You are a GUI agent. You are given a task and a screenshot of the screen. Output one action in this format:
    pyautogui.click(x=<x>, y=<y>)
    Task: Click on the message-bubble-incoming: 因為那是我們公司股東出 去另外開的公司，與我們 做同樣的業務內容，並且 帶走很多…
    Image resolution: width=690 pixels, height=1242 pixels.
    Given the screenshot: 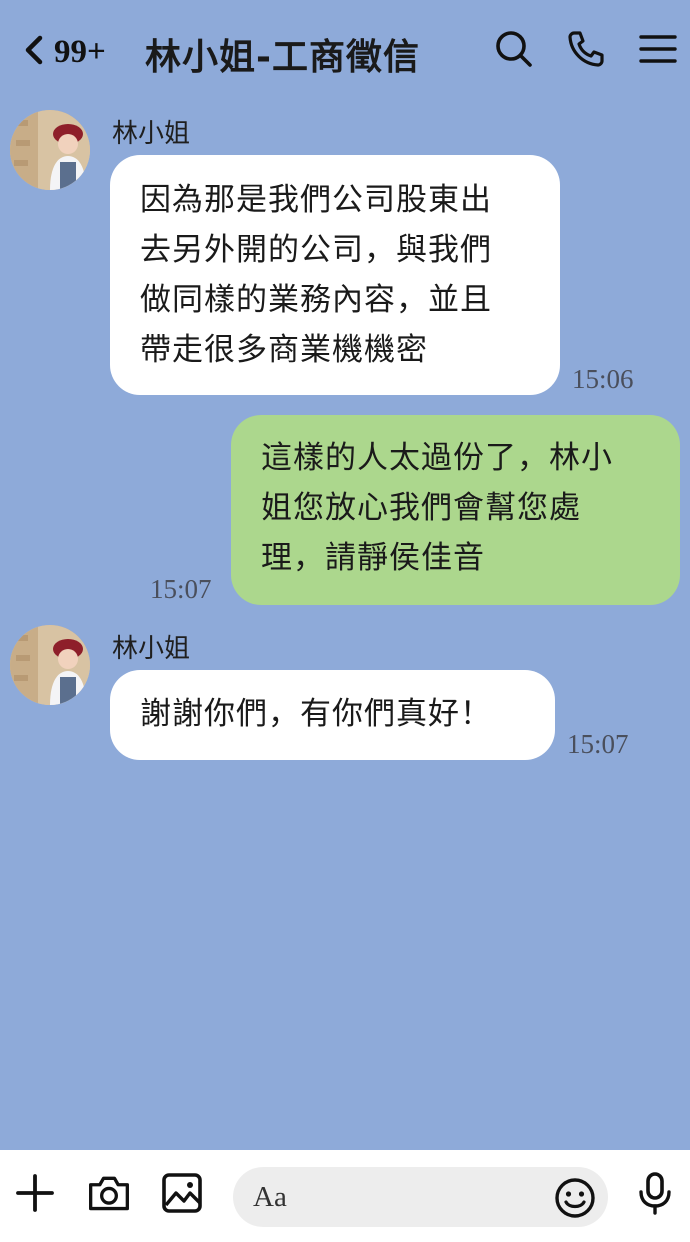 What is the action you would take?
    pyautogui.click(x=335, y=275)
    